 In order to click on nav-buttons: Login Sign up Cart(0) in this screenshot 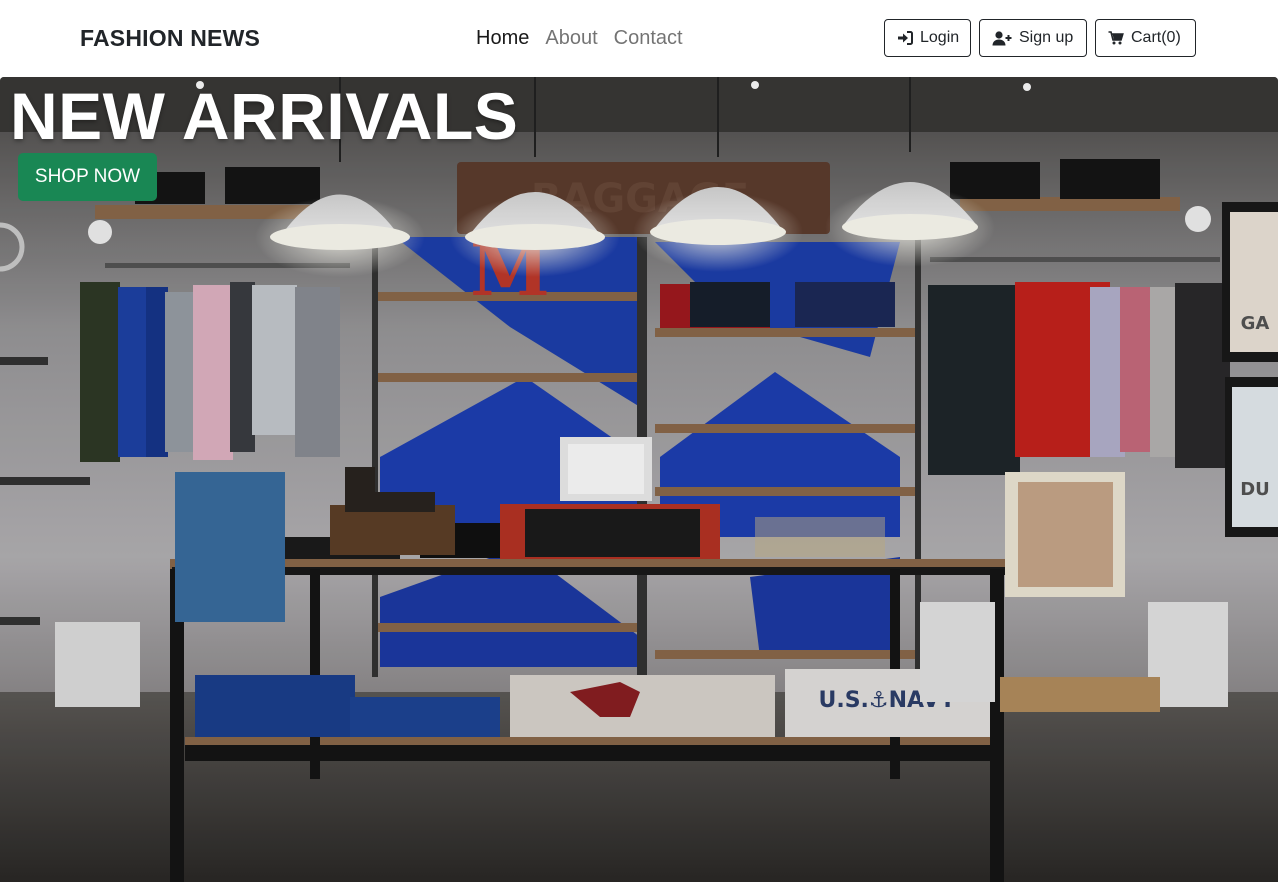, I will do `click(1040, 38)`.